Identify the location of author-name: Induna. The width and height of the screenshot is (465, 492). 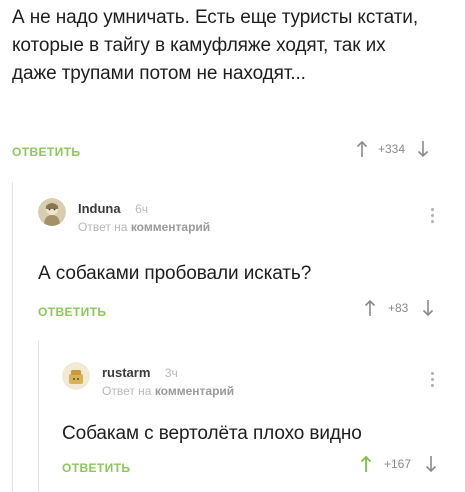
(99, 208).